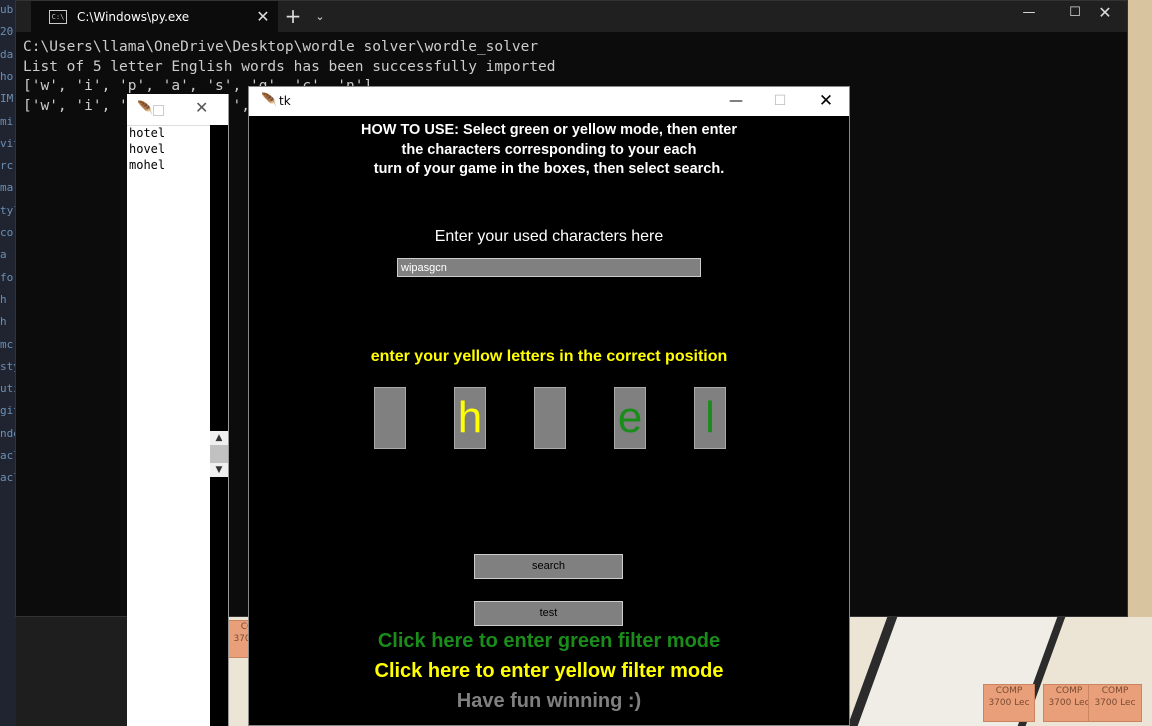 The width and height of the screenshot is (1152, 726). What do you see at coordinates (549, 267) in the screenshot?
I see `used-characters-input` at bounding box center [549, 267].